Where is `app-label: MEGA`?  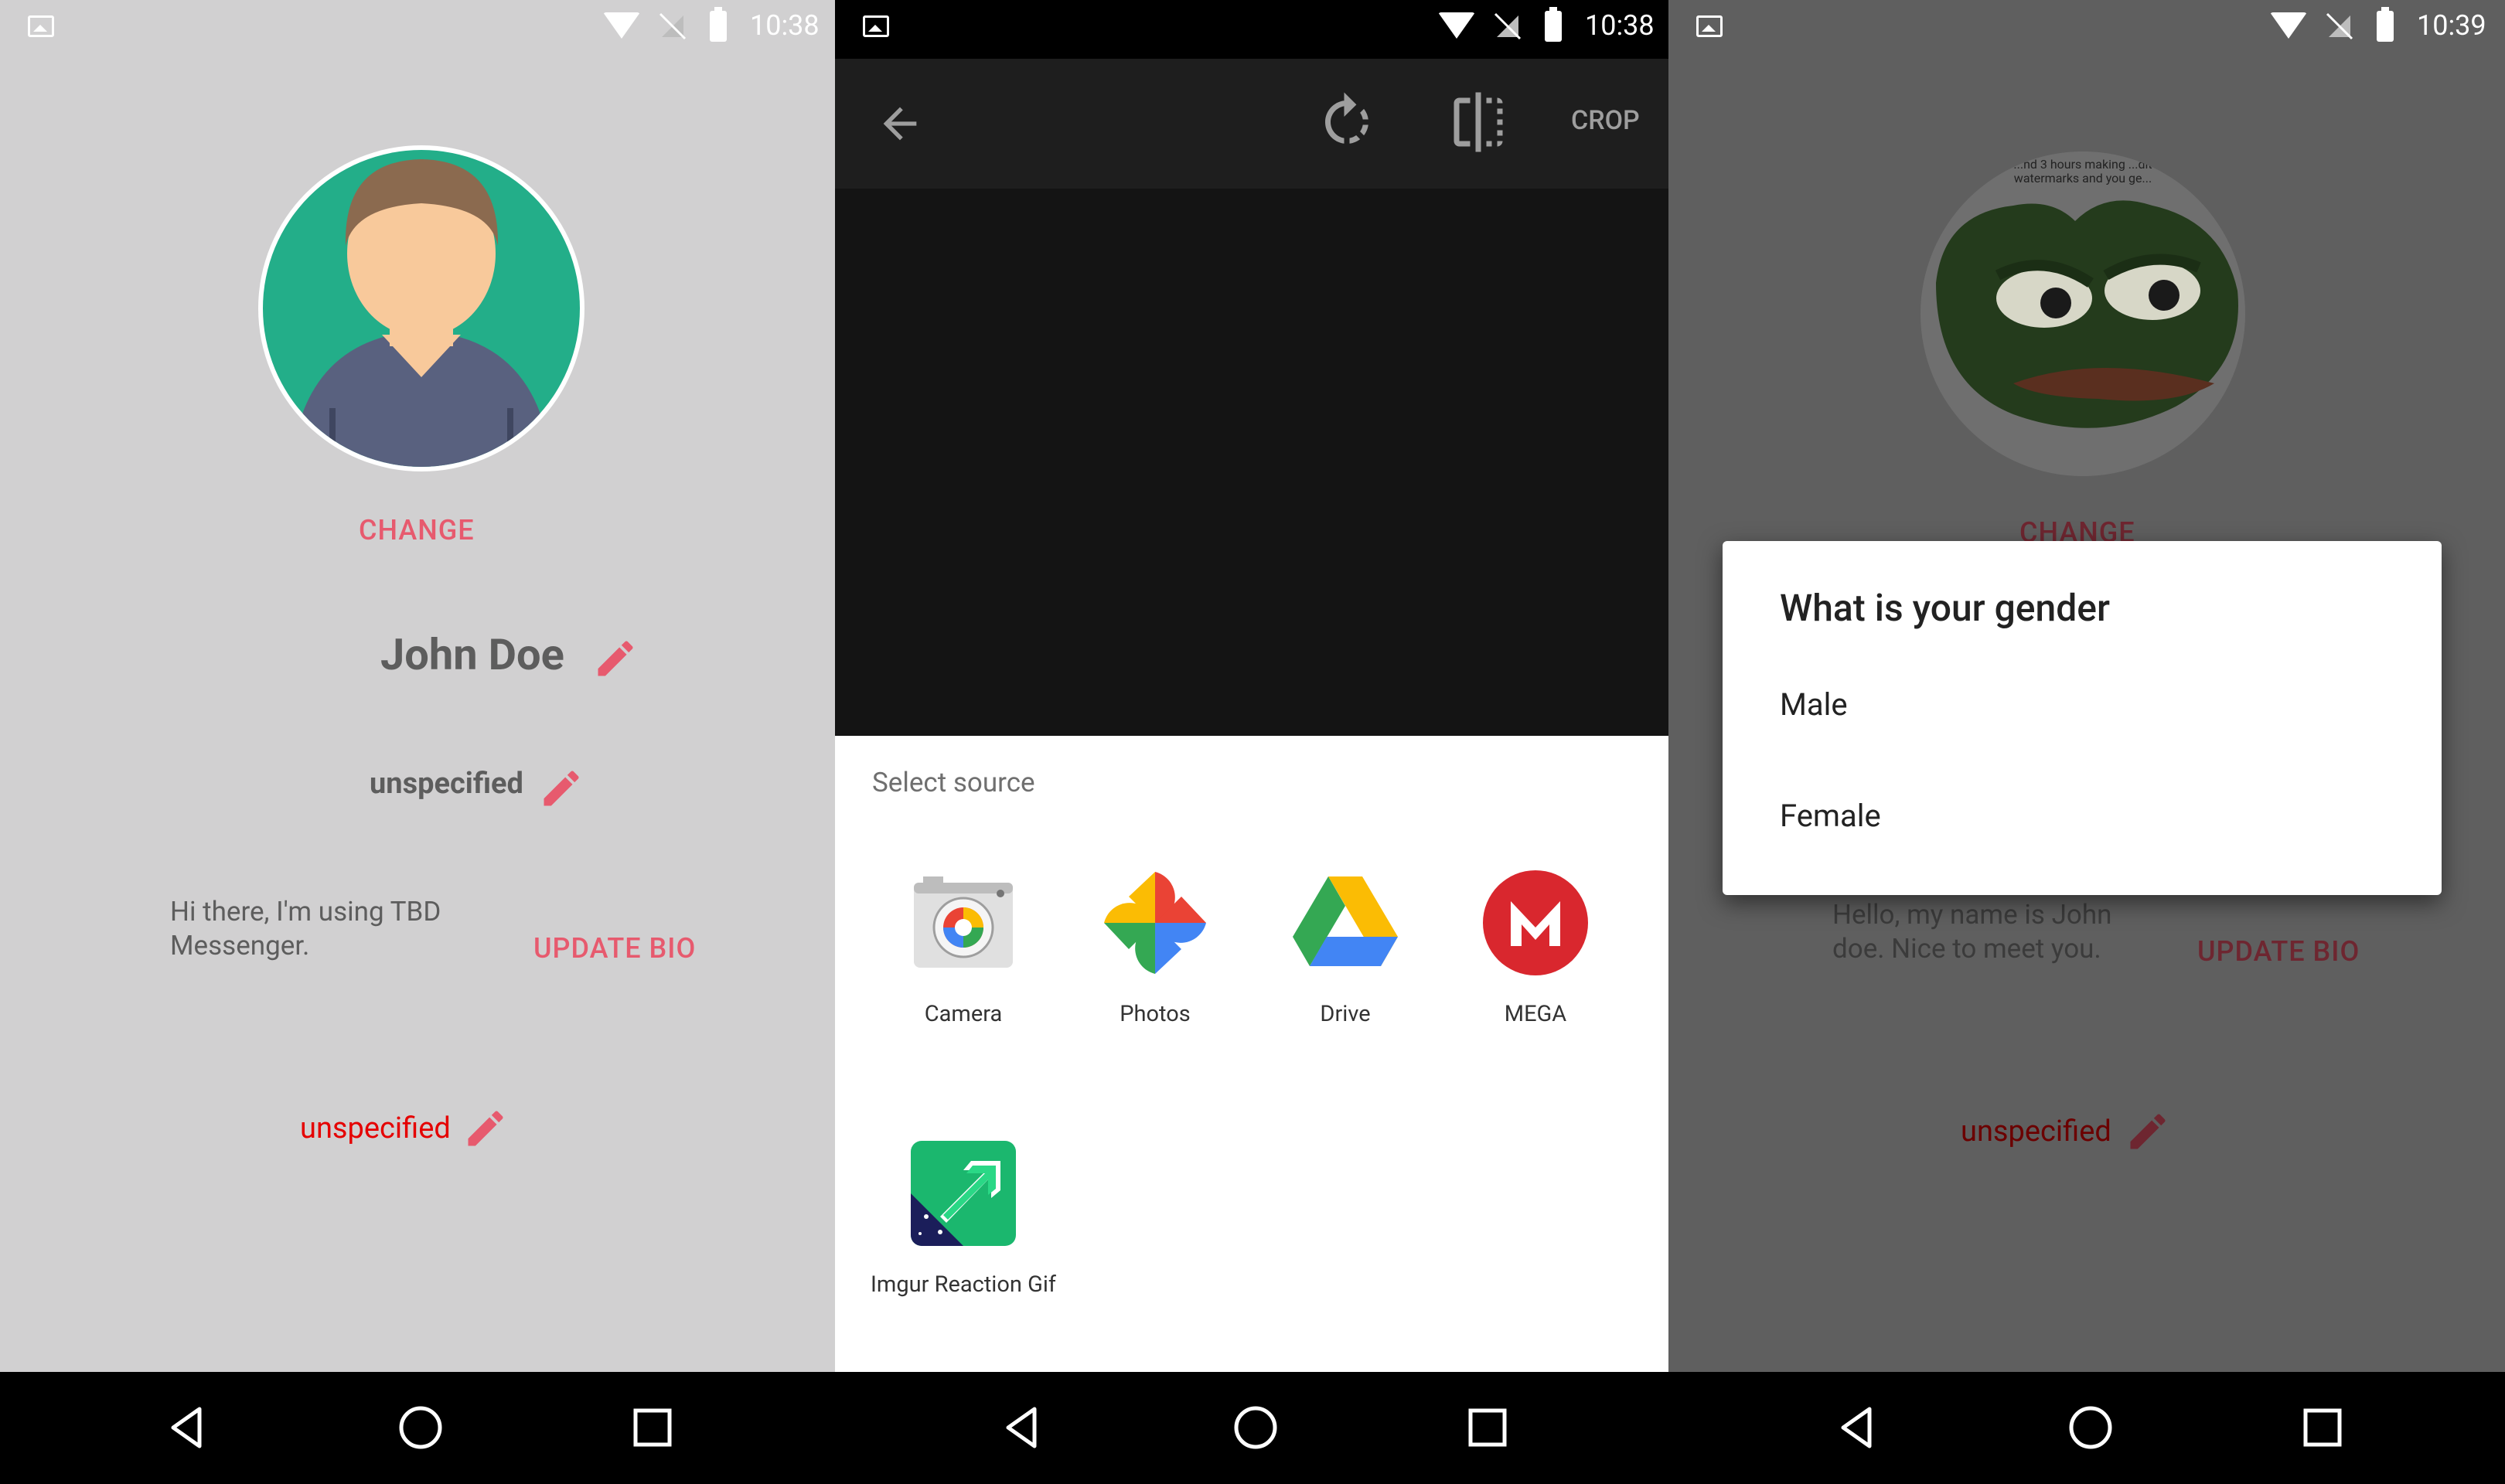
app-label: MEGA is located at coordinates (1535, 1014).